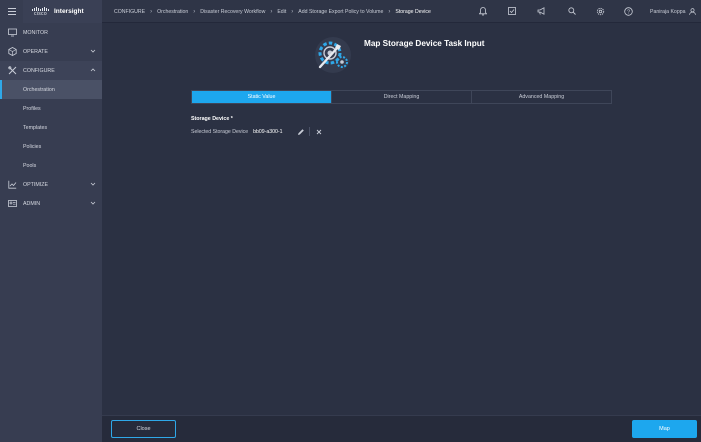 Image resolution: width=701 pixels, height=442 pixels. I want to click on operate-icon, so click(12, 51).